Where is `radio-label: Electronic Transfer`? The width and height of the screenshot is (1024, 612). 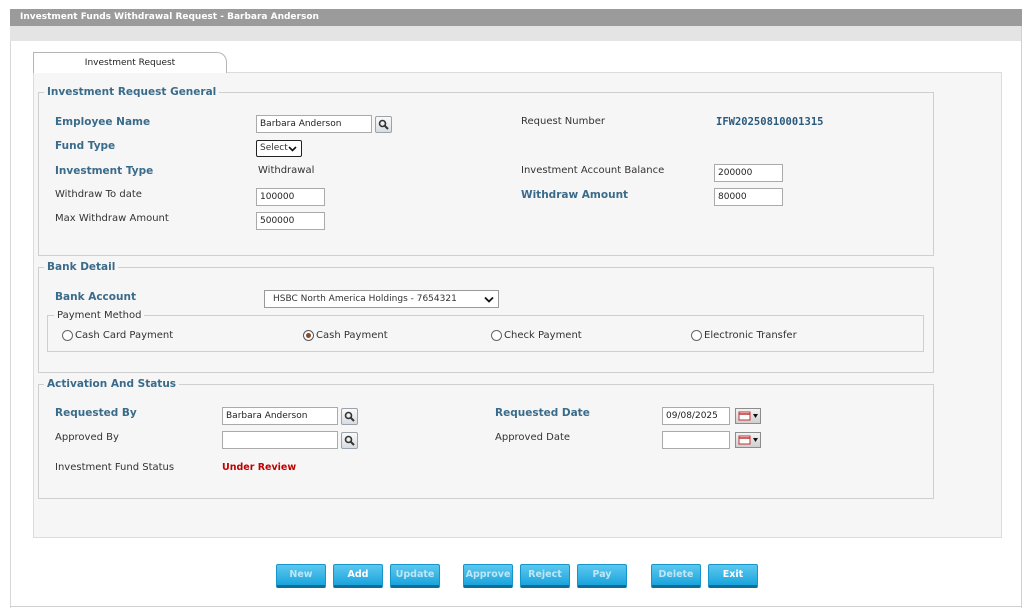
radio-label: Electronic Transfer is located at coordinates (750, 335).